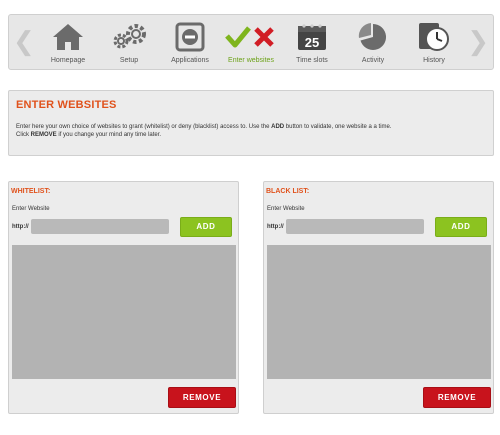 The width and height of the screenshot is (500, 435). Describe the element at coordinates (66, 105) in the screenshot. I see `page-title: ENTER WEBSITES` at that location.